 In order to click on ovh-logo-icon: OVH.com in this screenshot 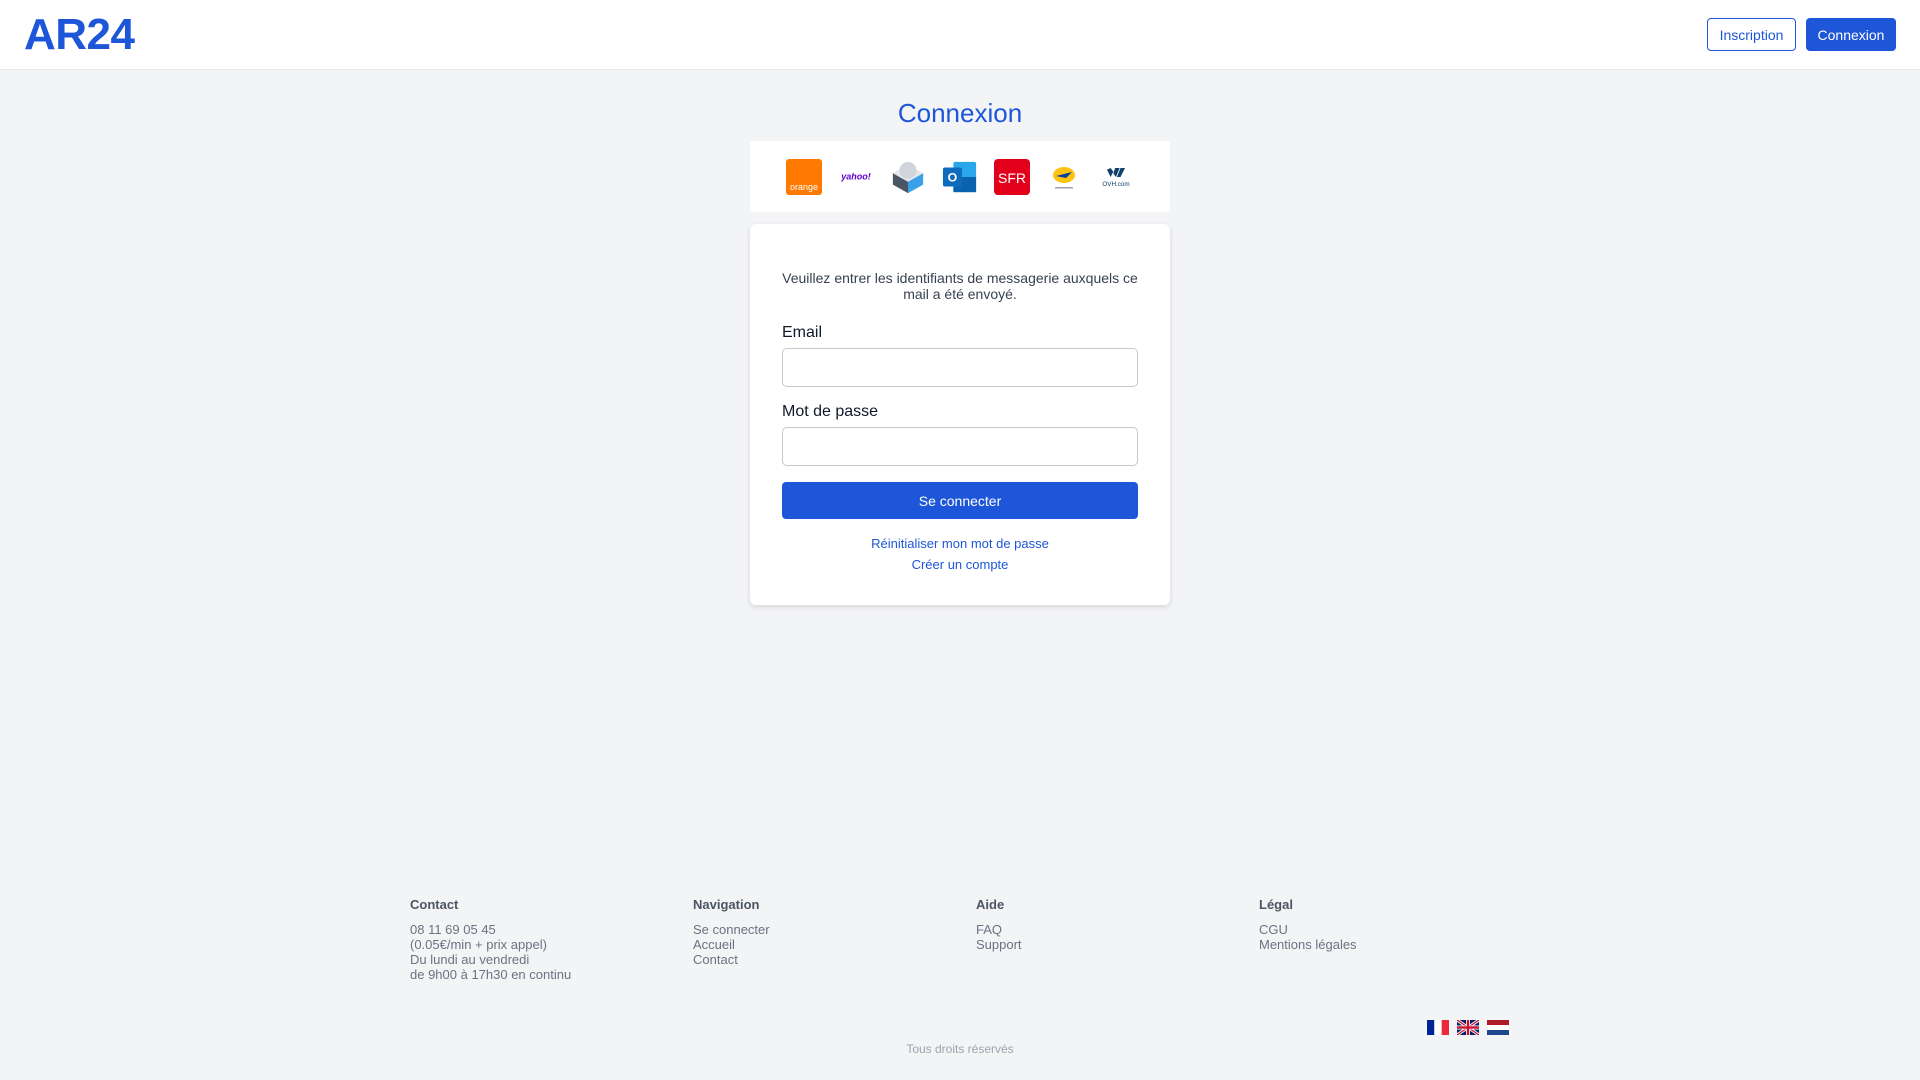, I will do `click(1116, 177)`.